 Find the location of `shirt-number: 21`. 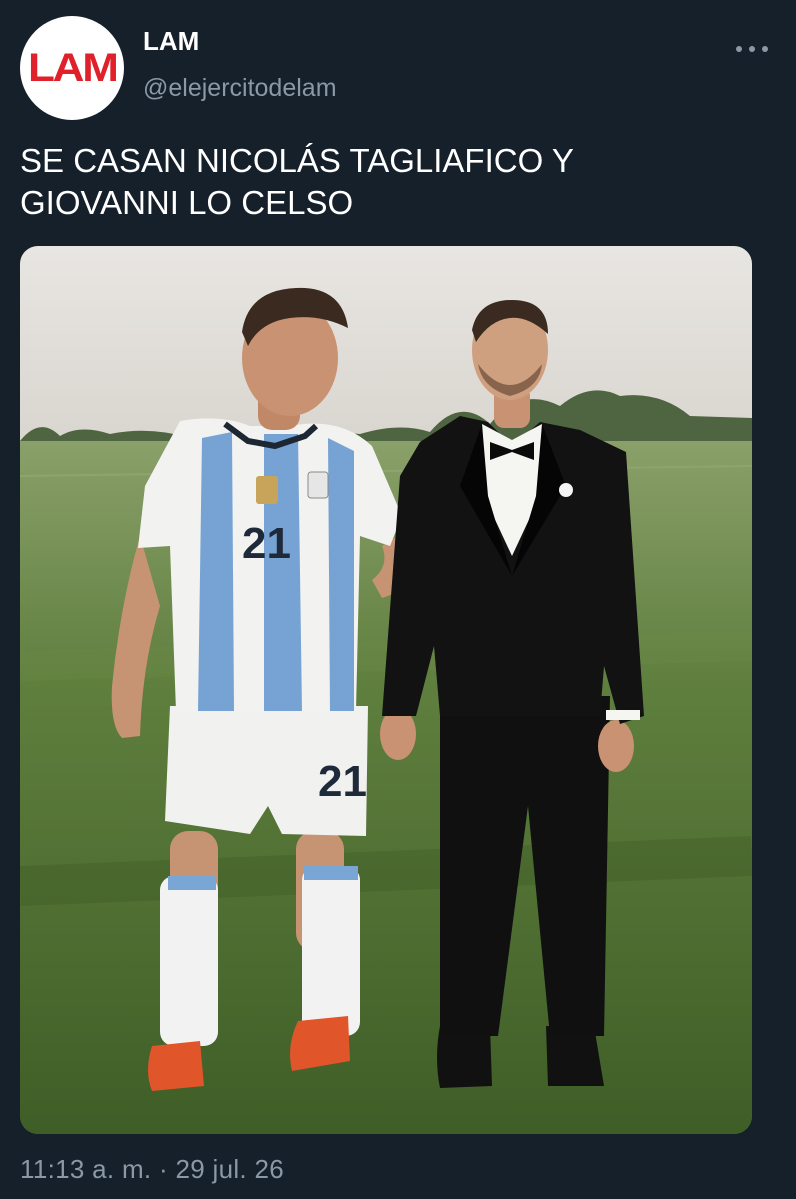

shirt-number: 21 is located at coordinates (266, 543).